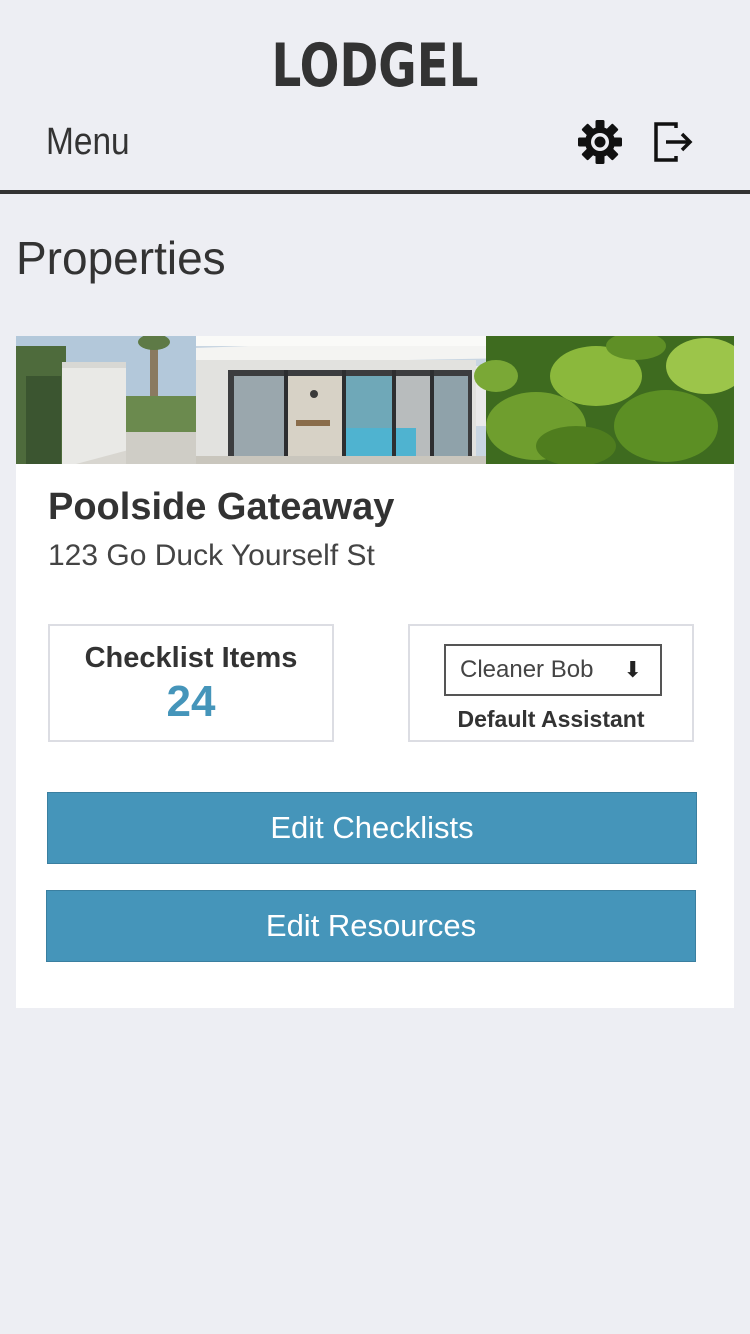  I want to click on property-photo, so click(375, 400).